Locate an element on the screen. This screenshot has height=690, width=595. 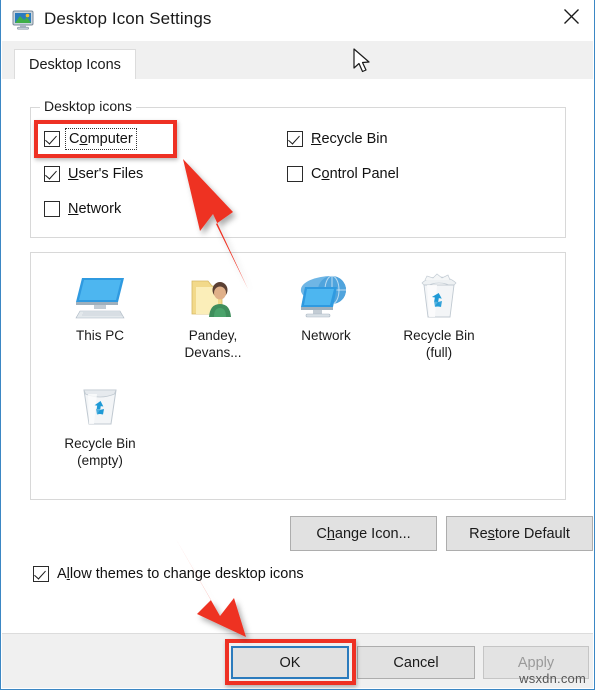
close-icon is located at coordinates (571, 16).